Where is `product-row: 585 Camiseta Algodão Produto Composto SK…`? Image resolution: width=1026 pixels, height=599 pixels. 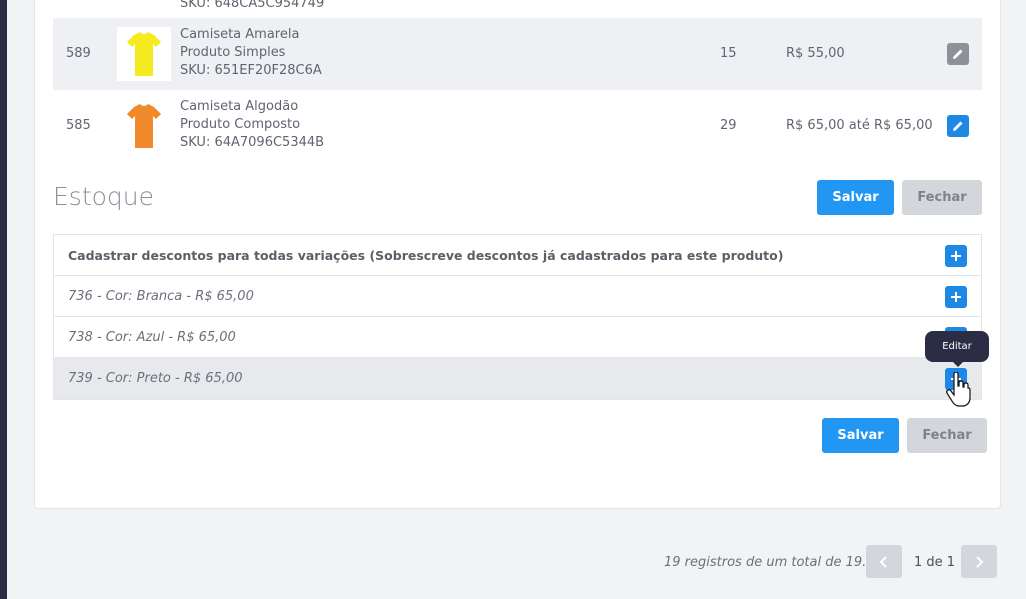
product-row: 585 Camiseta Algodão Produto Composto SK… is located at coordinates (517, 126).